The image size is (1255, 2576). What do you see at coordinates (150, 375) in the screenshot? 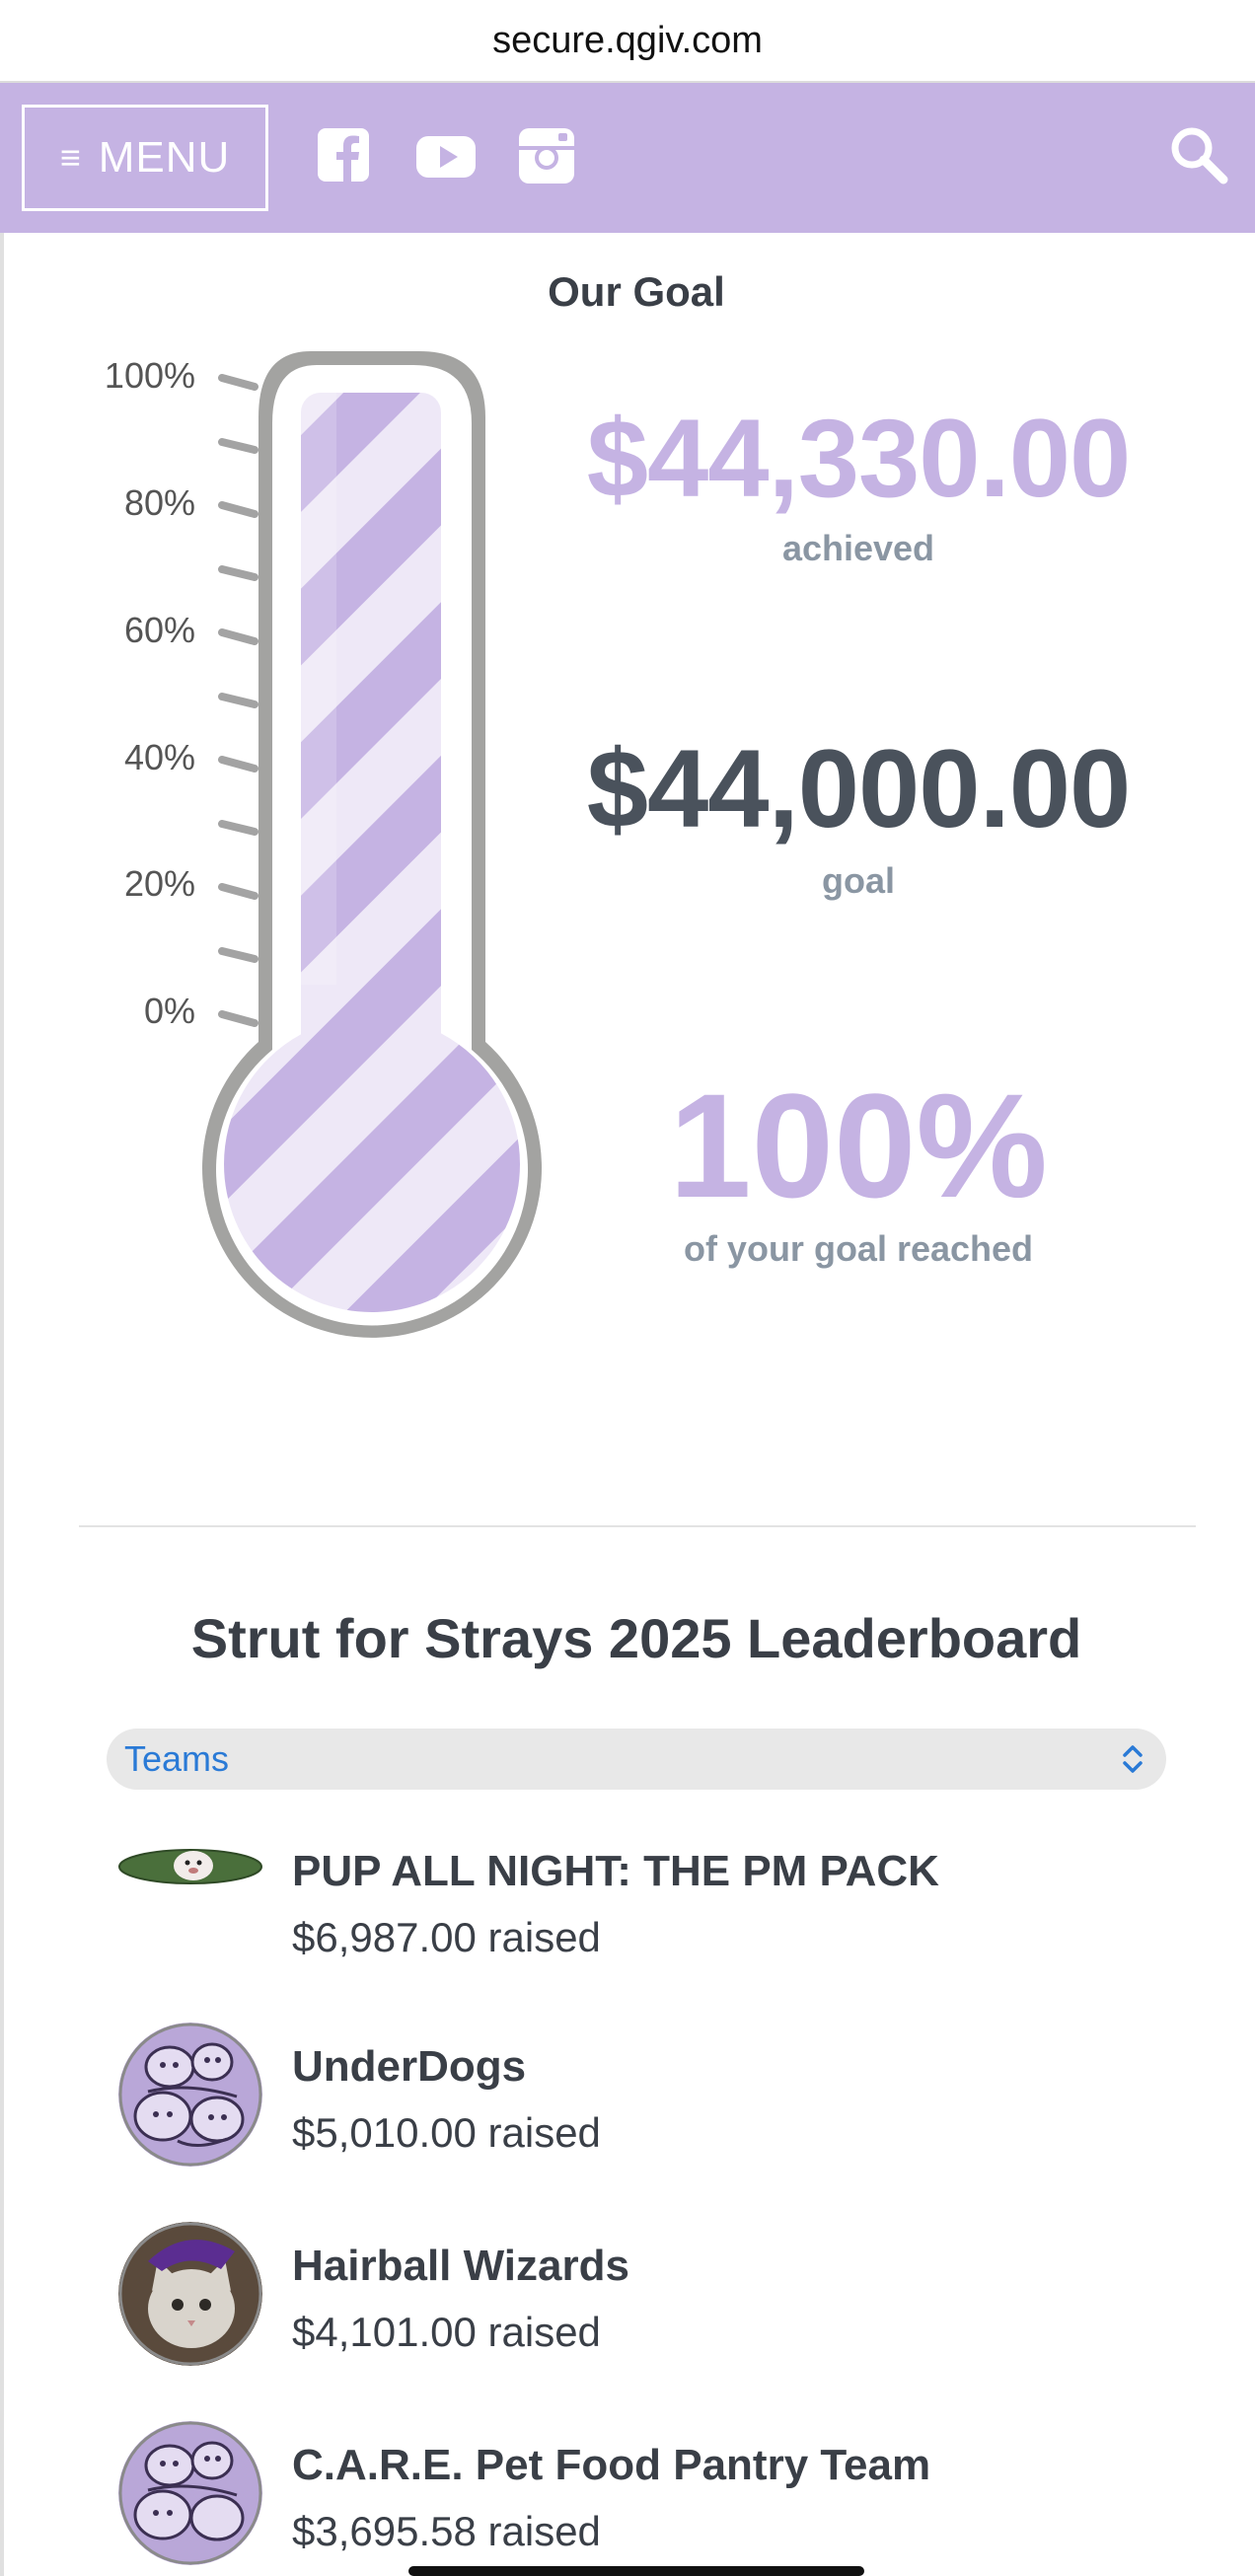
I see `scale-label: 100%` at bounding box center [150, 375].